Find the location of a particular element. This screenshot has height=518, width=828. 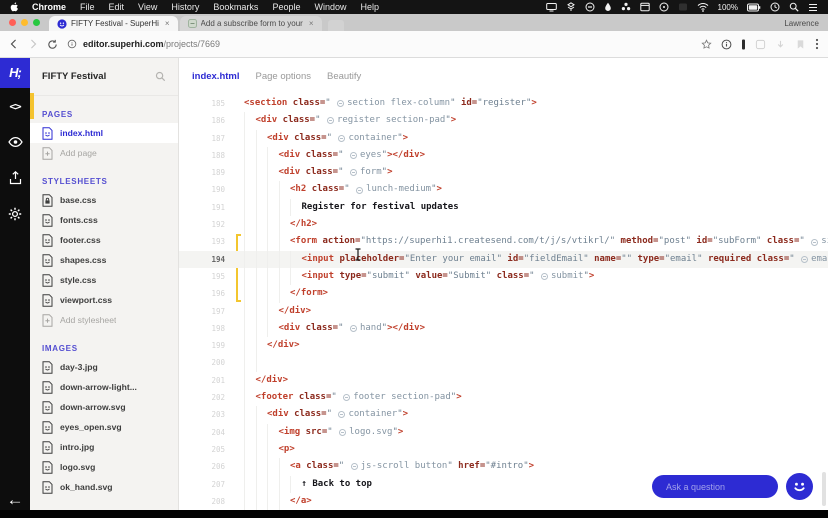

code-line-186: 186 <div class= " register section-pad " > is located at coordinates (503, 121).